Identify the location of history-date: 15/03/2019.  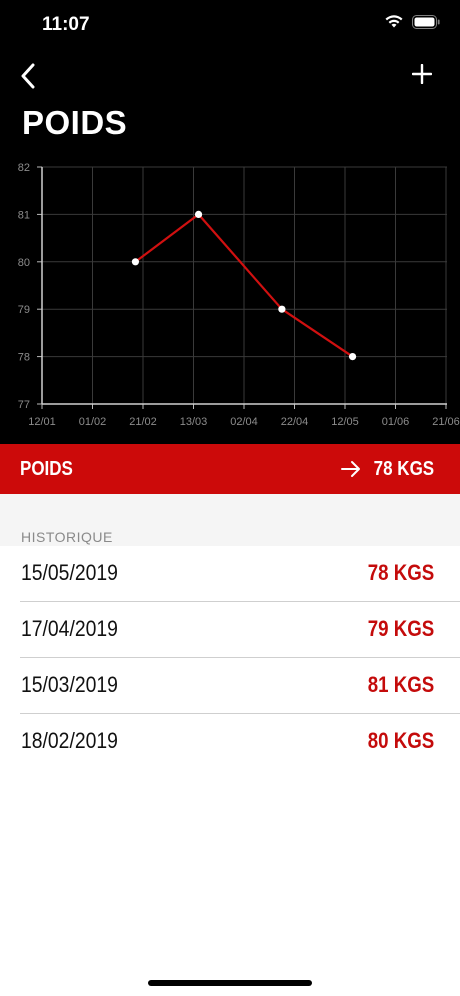
(69, 684).